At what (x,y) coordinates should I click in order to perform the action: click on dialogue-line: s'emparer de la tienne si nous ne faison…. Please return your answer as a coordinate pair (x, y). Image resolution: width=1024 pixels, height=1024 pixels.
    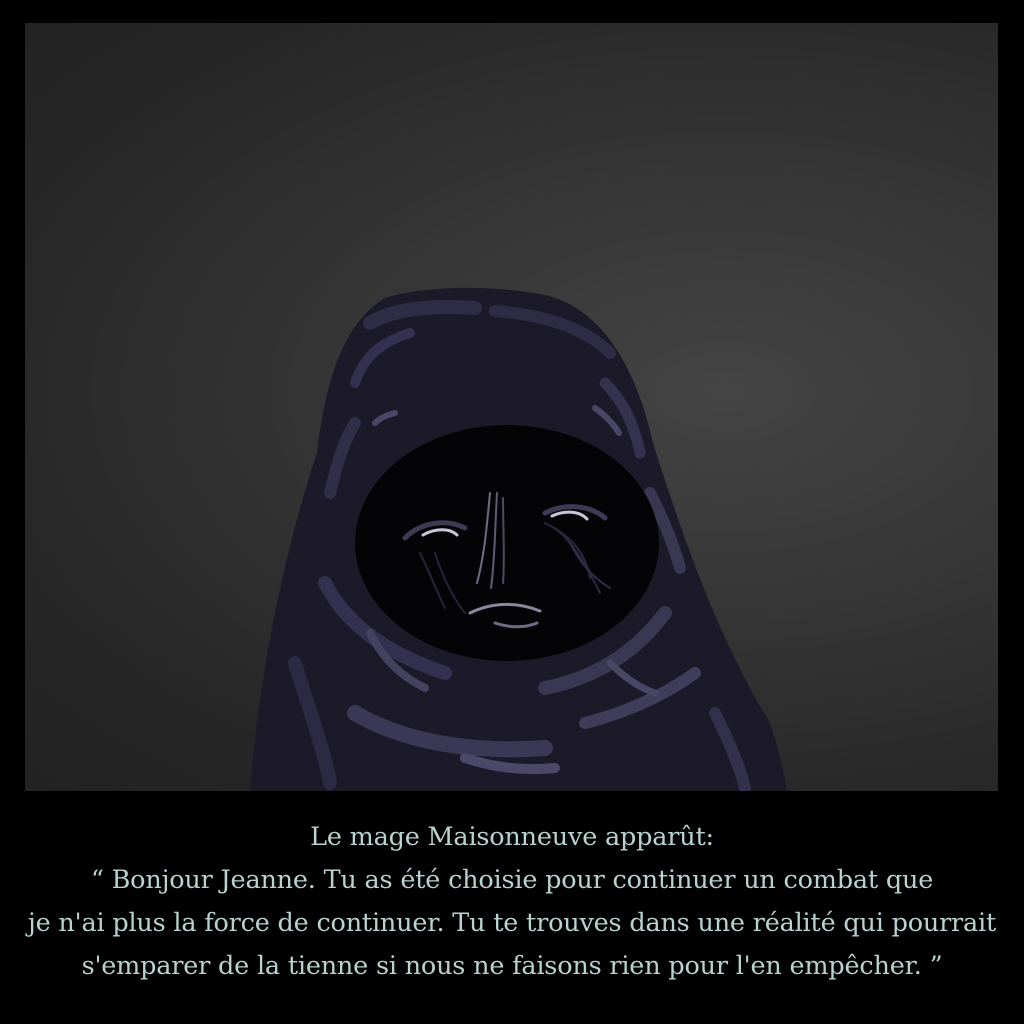
    Looking at the image, I should click on (512, 966).